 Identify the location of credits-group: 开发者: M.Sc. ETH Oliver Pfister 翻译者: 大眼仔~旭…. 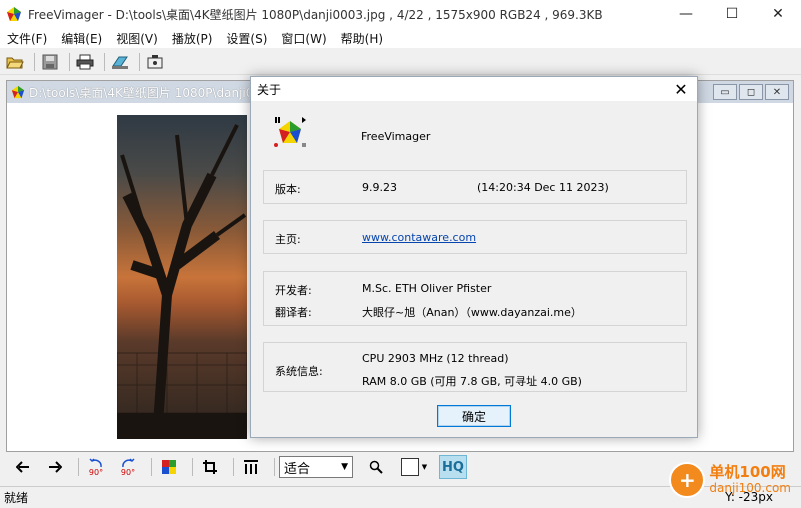
(475, 298).